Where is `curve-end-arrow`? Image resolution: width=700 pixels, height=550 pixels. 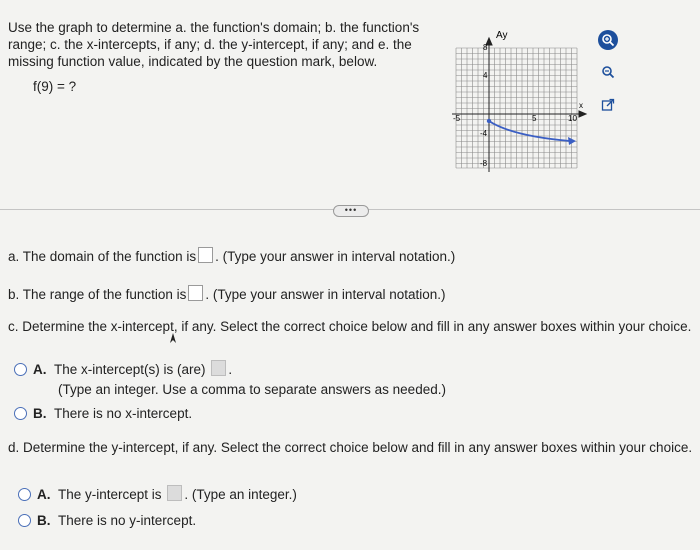
curve-end-arrow is located at coordinates (572, 141).